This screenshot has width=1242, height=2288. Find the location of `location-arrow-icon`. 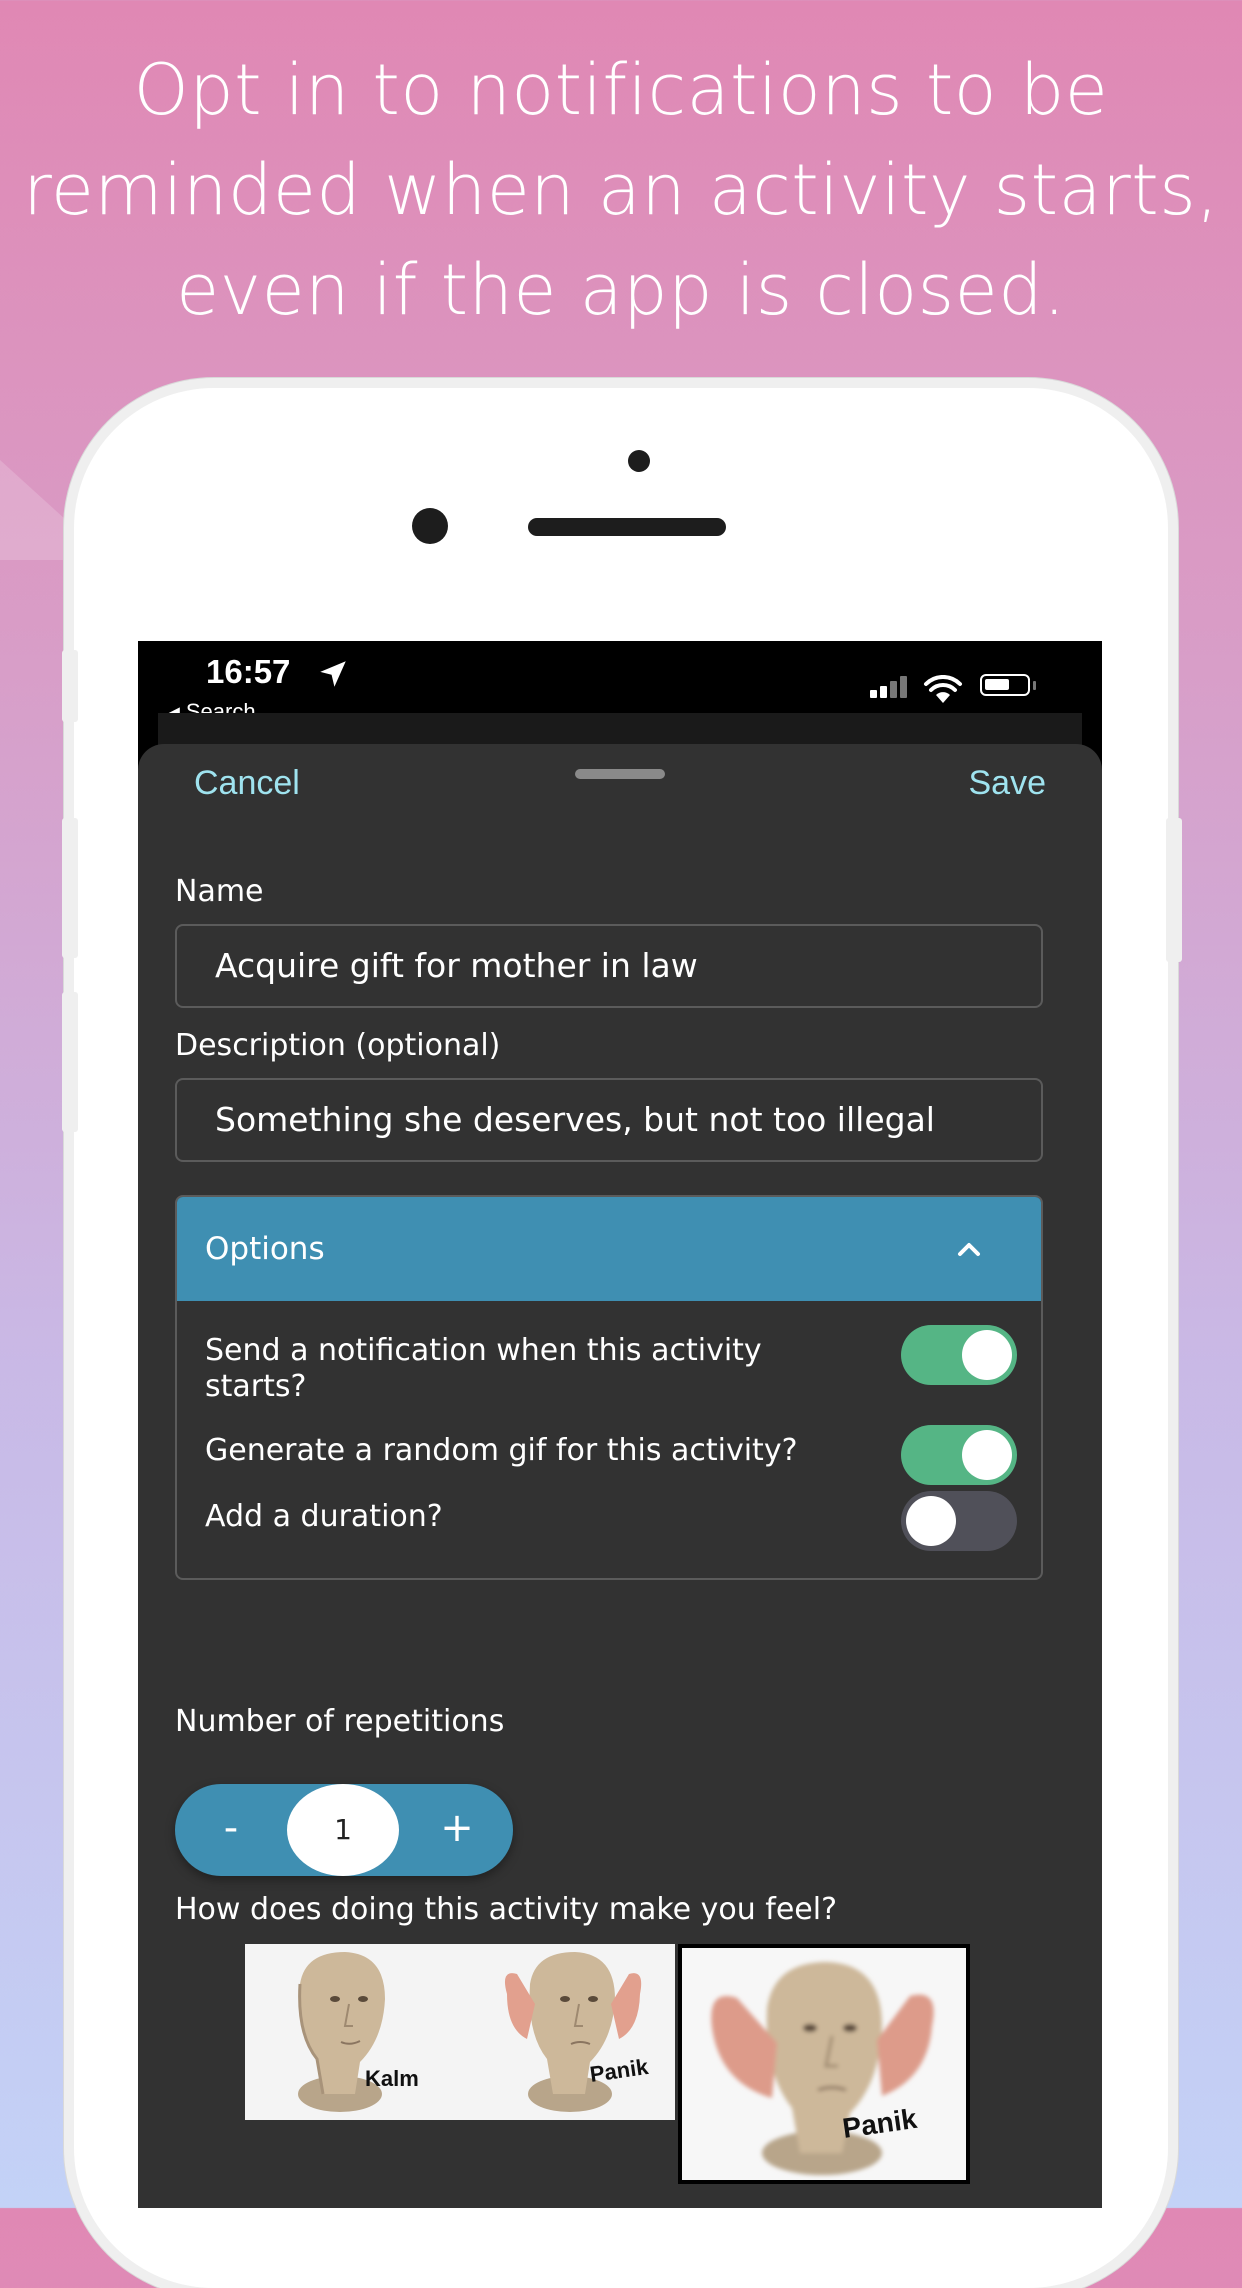

location-arrow-icon is located at coordinates (333, 674).